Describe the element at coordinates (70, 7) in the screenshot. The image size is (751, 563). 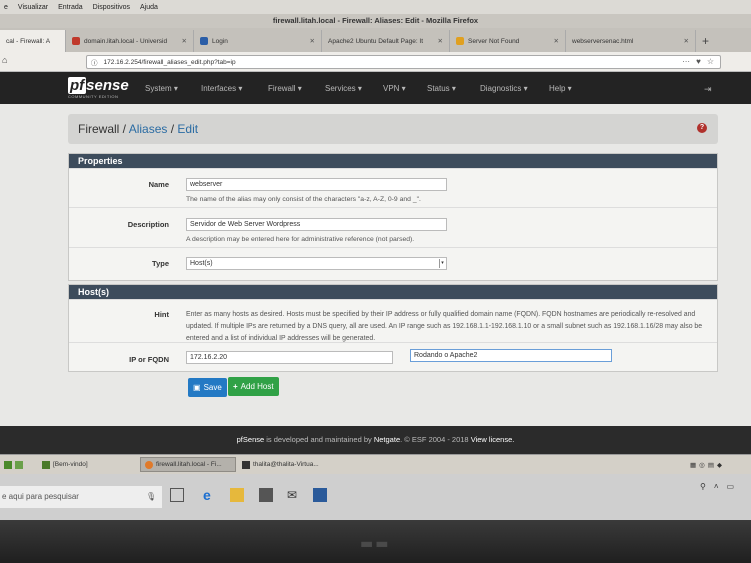
I see `menu-item-entrada: Entrada` at that location.